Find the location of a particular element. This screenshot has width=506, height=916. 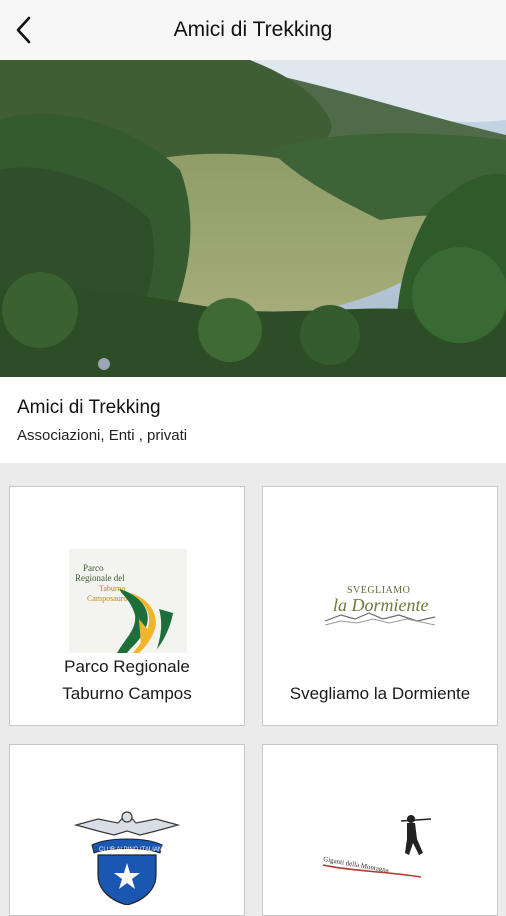

cai-logo: CLUB ALPINO ITALIANO is located at coordinates (127, 860).